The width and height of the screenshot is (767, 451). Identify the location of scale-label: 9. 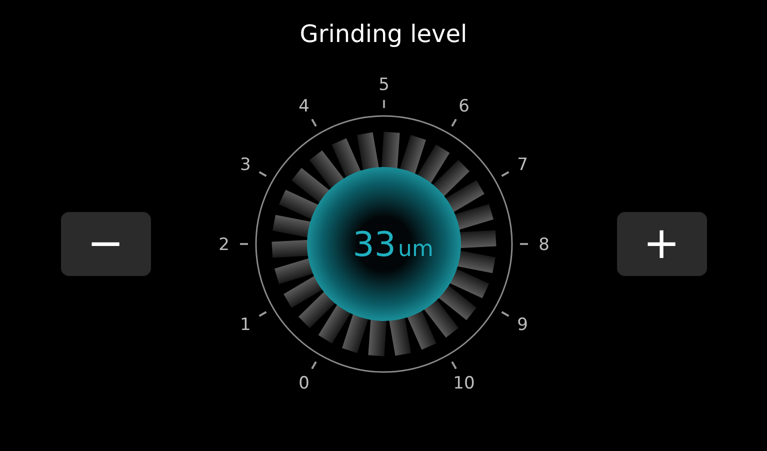
(522, 325).